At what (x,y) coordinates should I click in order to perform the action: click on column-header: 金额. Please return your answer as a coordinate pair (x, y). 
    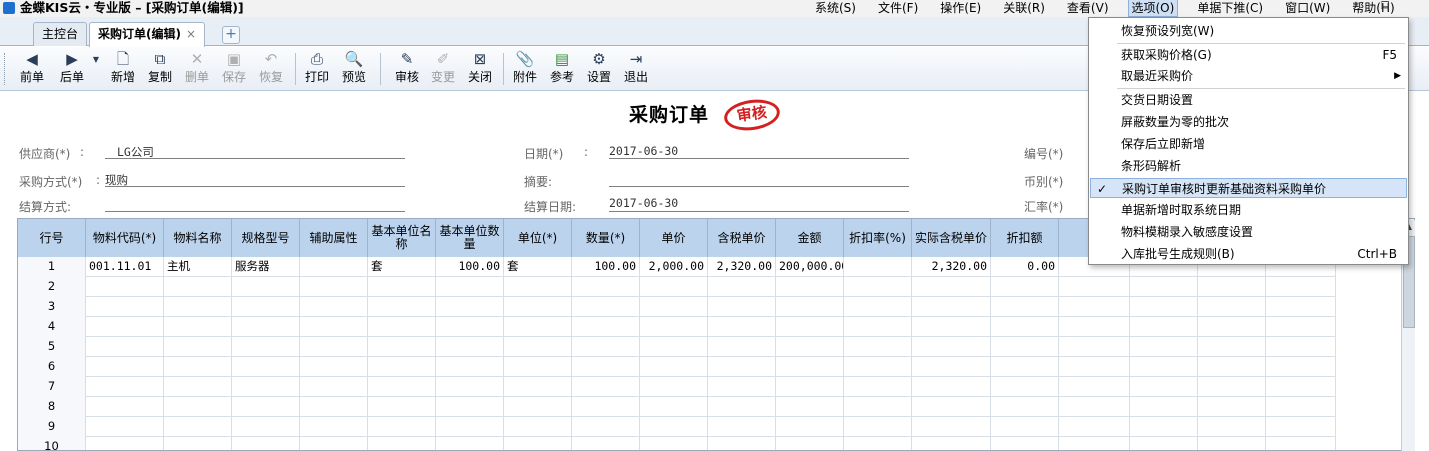
    Looking at the image, I should click on (810, 238).